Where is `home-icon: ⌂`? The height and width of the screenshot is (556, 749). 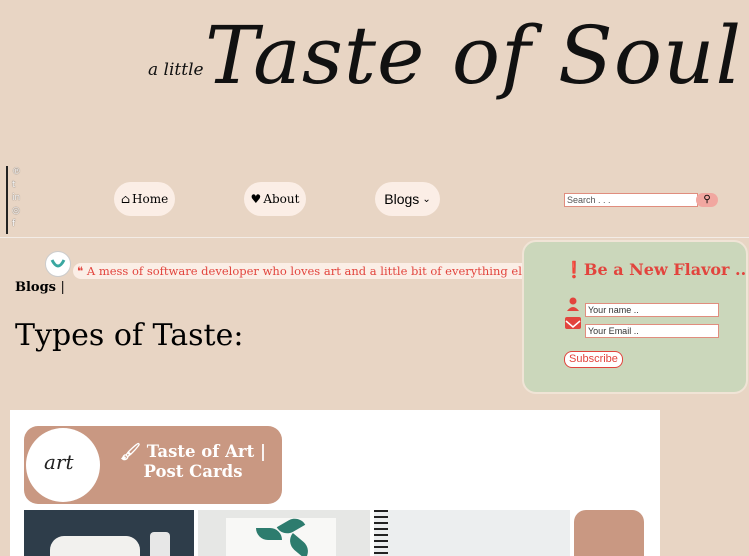 home-icon: ⌂ is located at coordinates (125, 199).